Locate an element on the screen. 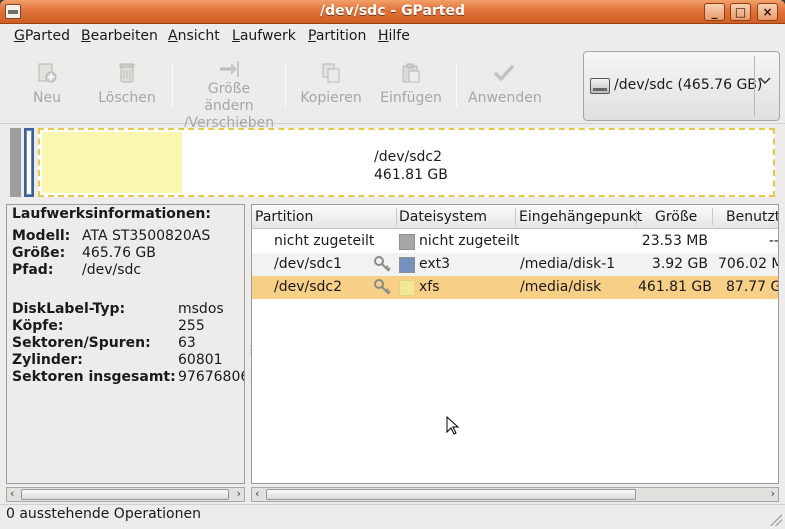 Image resolution: width=785 pixels, height=529 pixels. pane-resize-handle: ⋮ is located at coordinates (251, 351).